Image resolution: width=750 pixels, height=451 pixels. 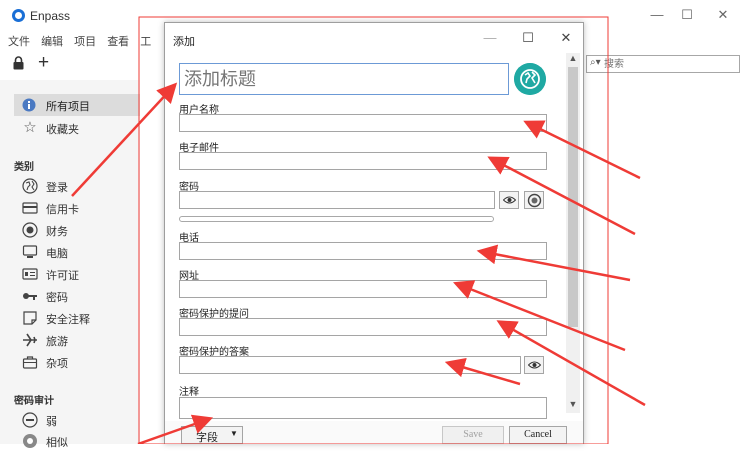 What do you see at coordinates (207, 438) in the screenshot?
I see `add-field-label: 字段` at bounding box center [207, 438].